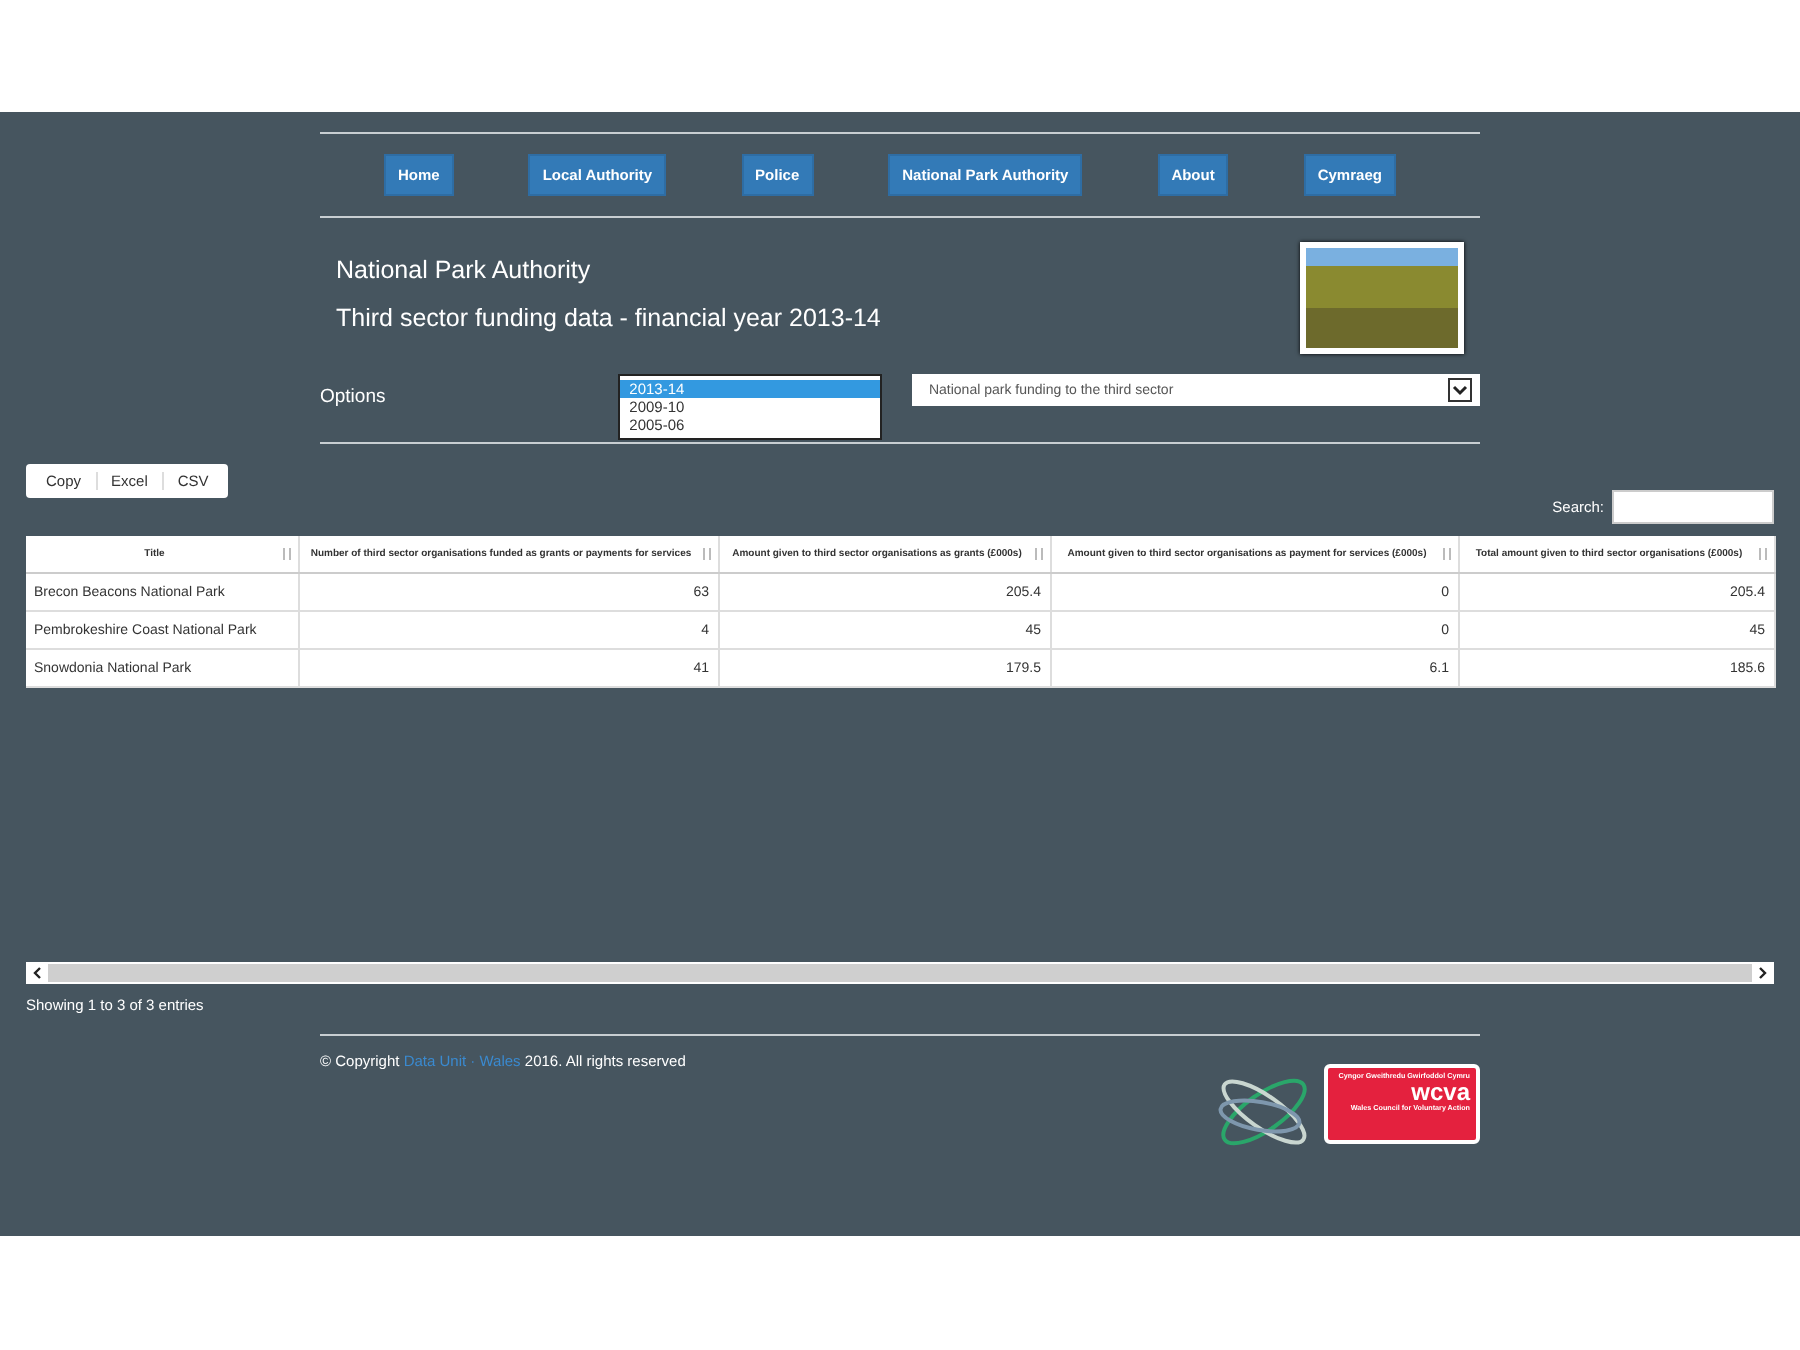 The height and width of the screenshot is (1350, 1800). Describe the element at coordinates (354, 397) in the screenshot. I see `options-label: Options` at that location.